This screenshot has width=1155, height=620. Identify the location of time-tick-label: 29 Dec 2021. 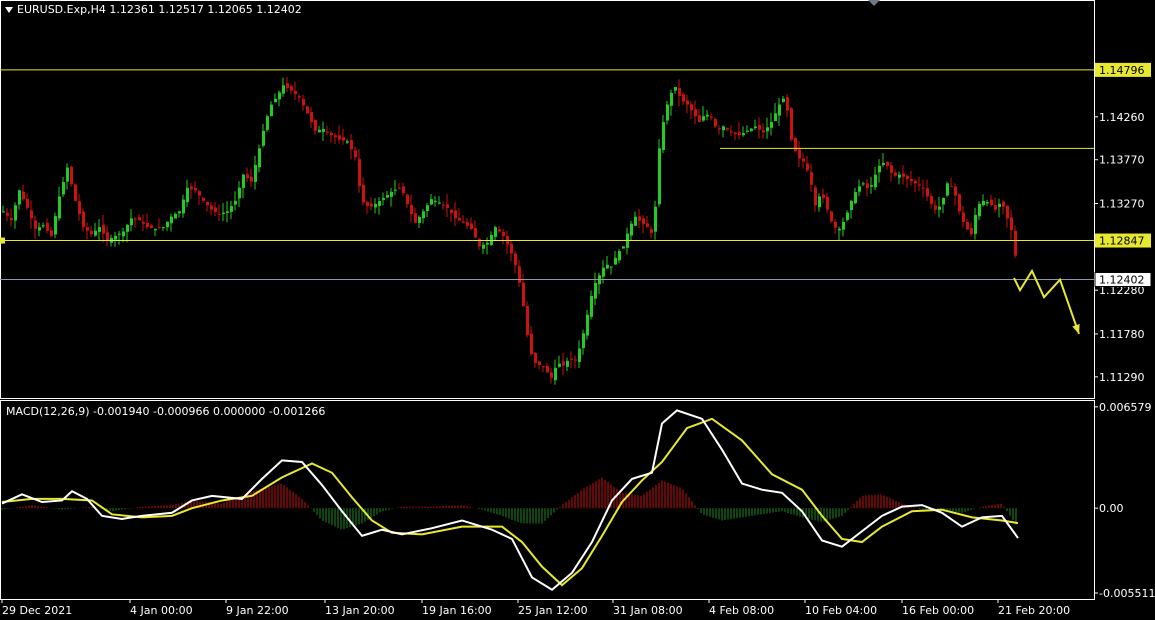
(37, 610).